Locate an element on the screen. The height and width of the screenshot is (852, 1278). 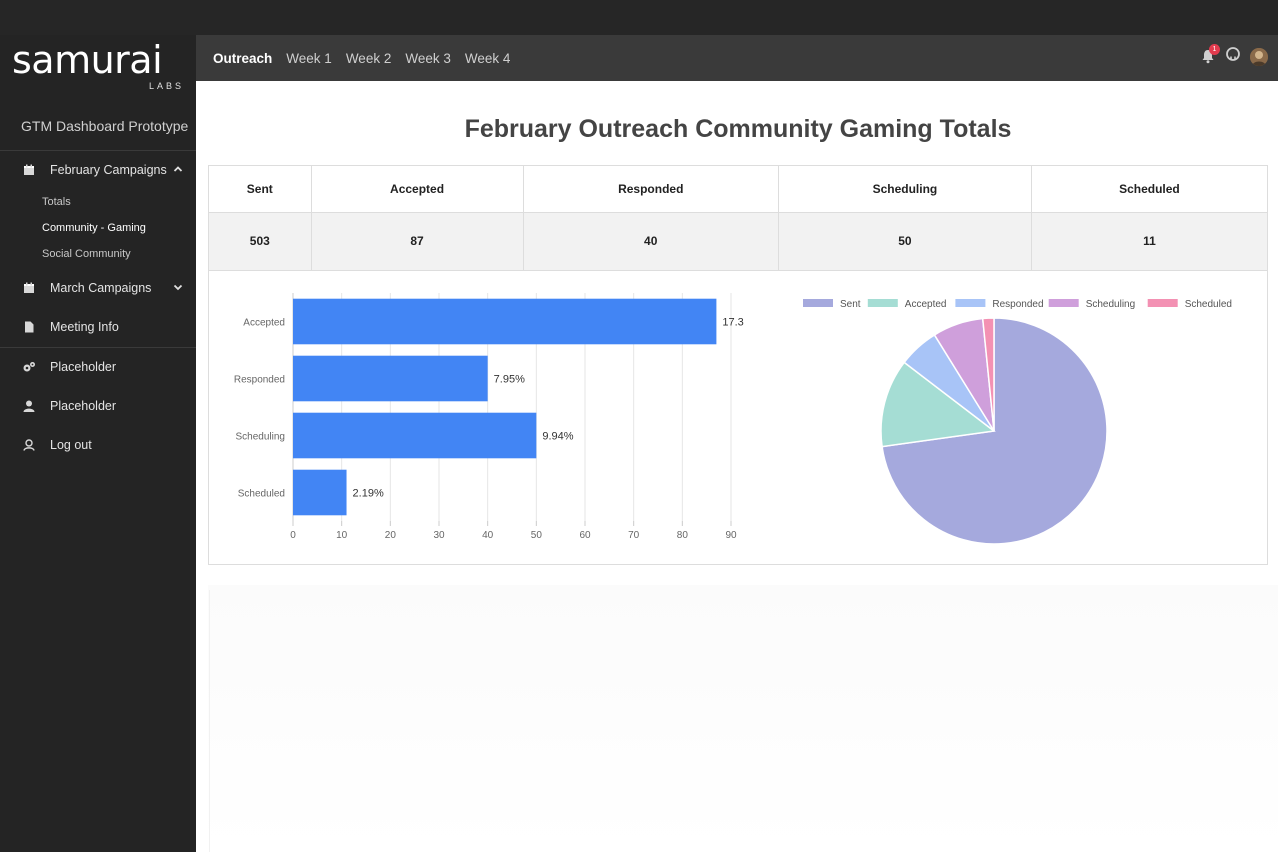
legend-label: Scheduling is located at coordinates (1110, 304).